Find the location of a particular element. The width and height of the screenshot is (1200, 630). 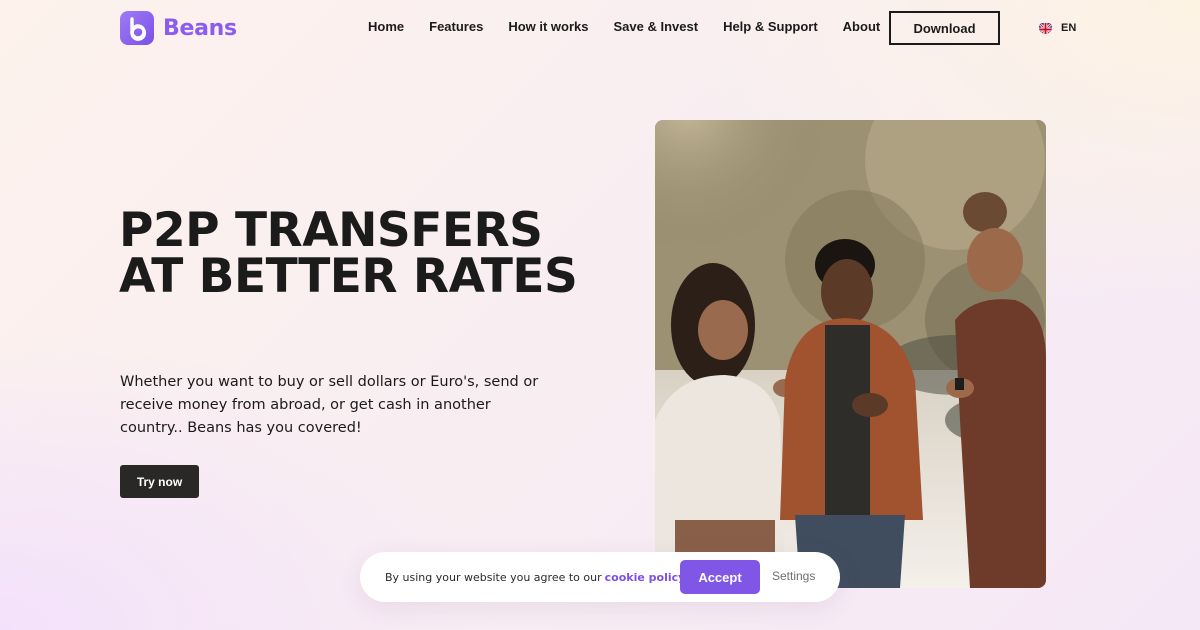

cookie-settings-button: Settings is located at coordinates (793, 576).